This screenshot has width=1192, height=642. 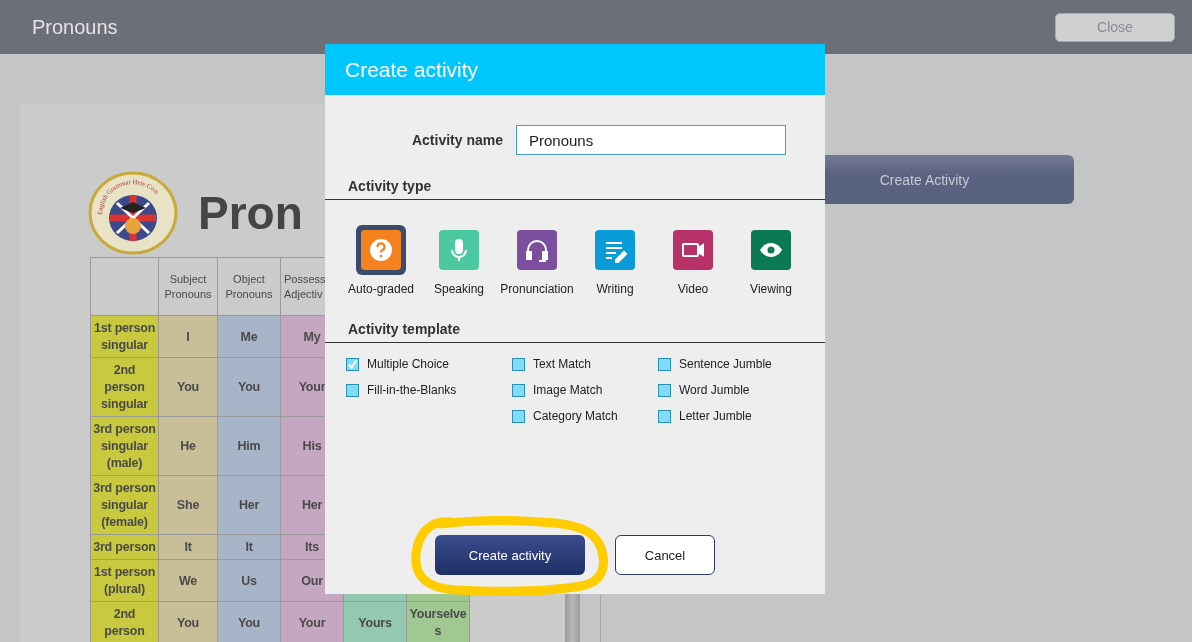 What do you see at coordinates (249, 287) in the screenshot?
I see `column-header: Object Pronouns` at bounding box center [249, 287].